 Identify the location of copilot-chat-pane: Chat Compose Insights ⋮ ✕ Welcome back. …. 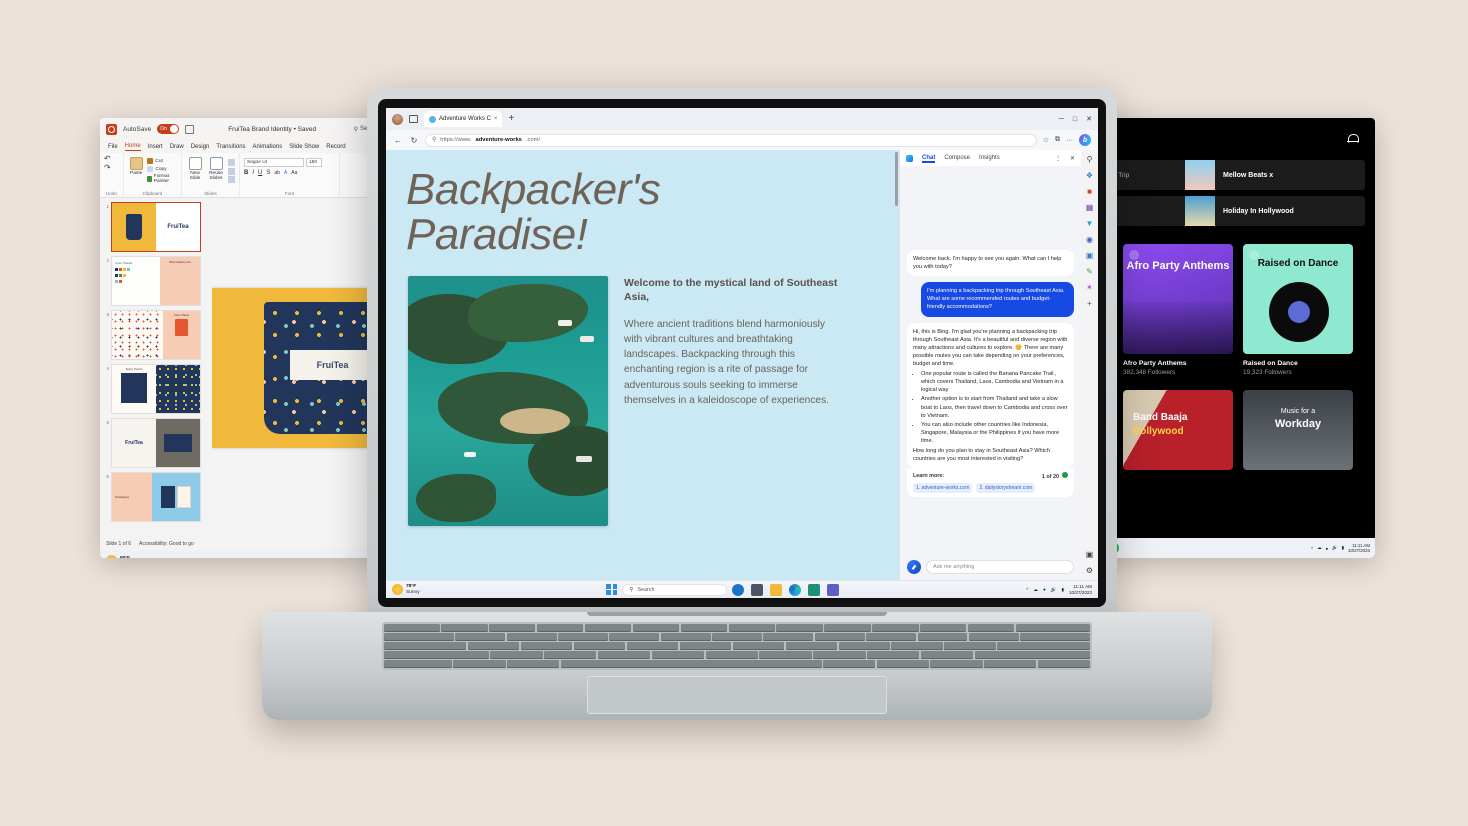
(990, 365).